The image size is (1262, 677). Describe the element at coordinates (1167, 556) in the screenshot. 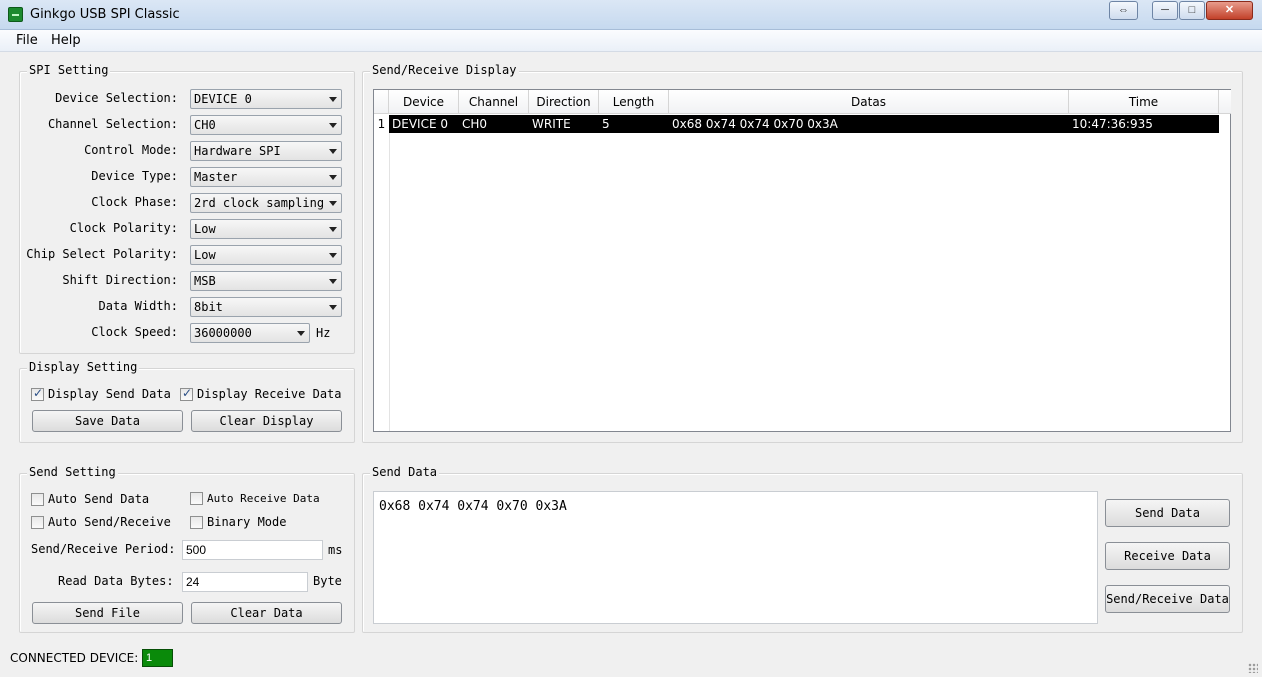

I see `receive-data-button: Receive Data` at that location.